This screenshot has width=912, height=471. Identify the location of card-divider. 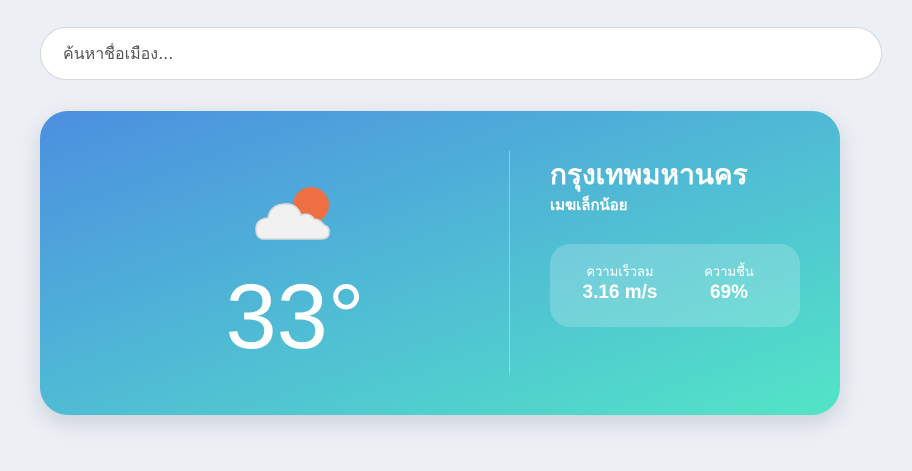
(509, 263).